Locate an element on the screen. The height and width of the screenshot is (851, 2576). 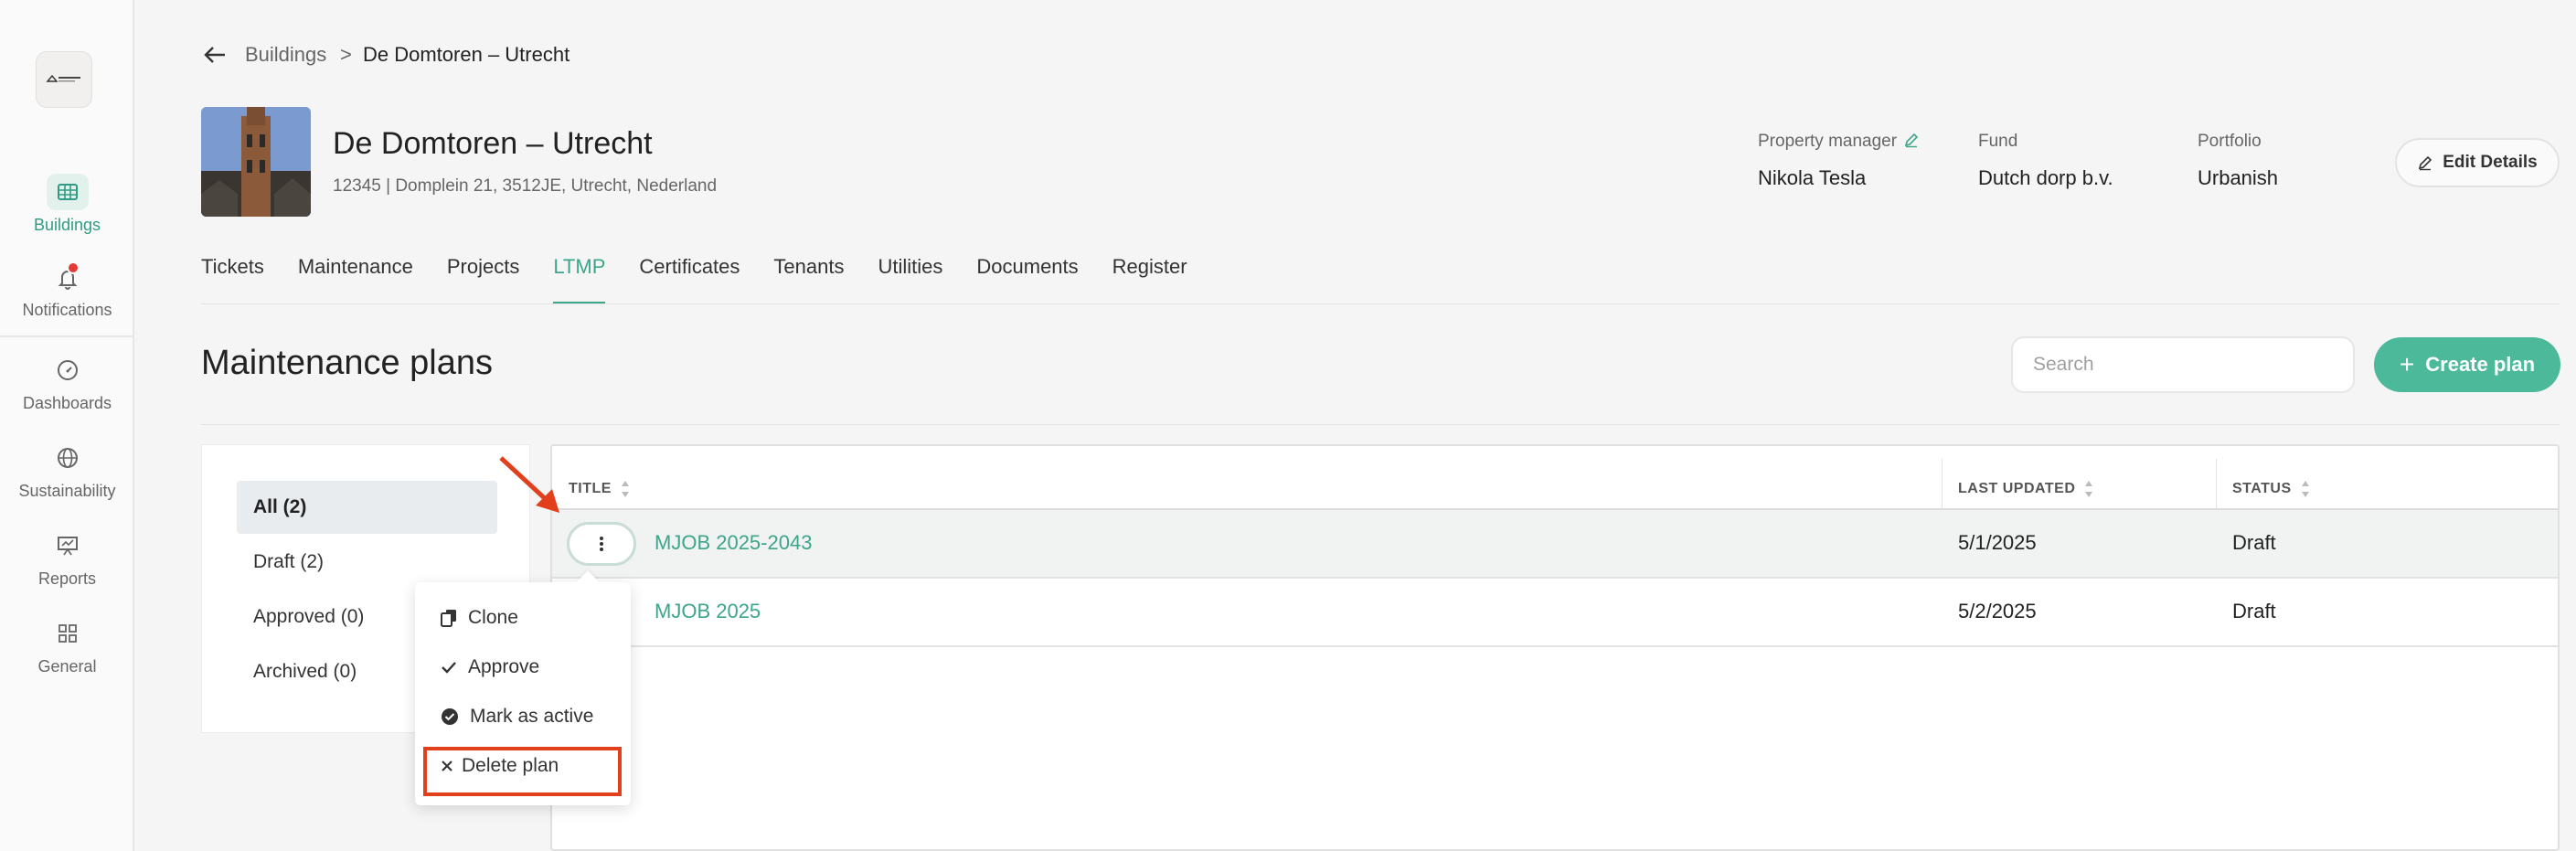
table-icon is located at coordinates (68, 192).